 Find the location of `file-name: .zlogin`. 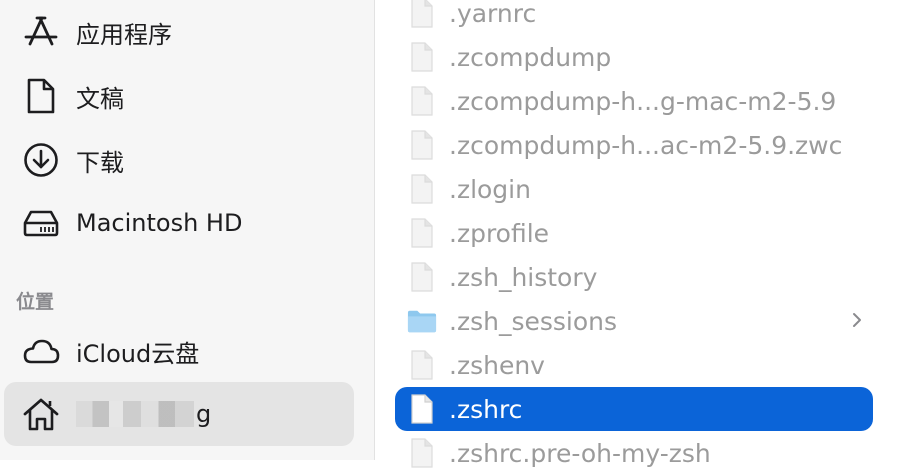

file-name: .zlogin is located at coordinates (490, 189).